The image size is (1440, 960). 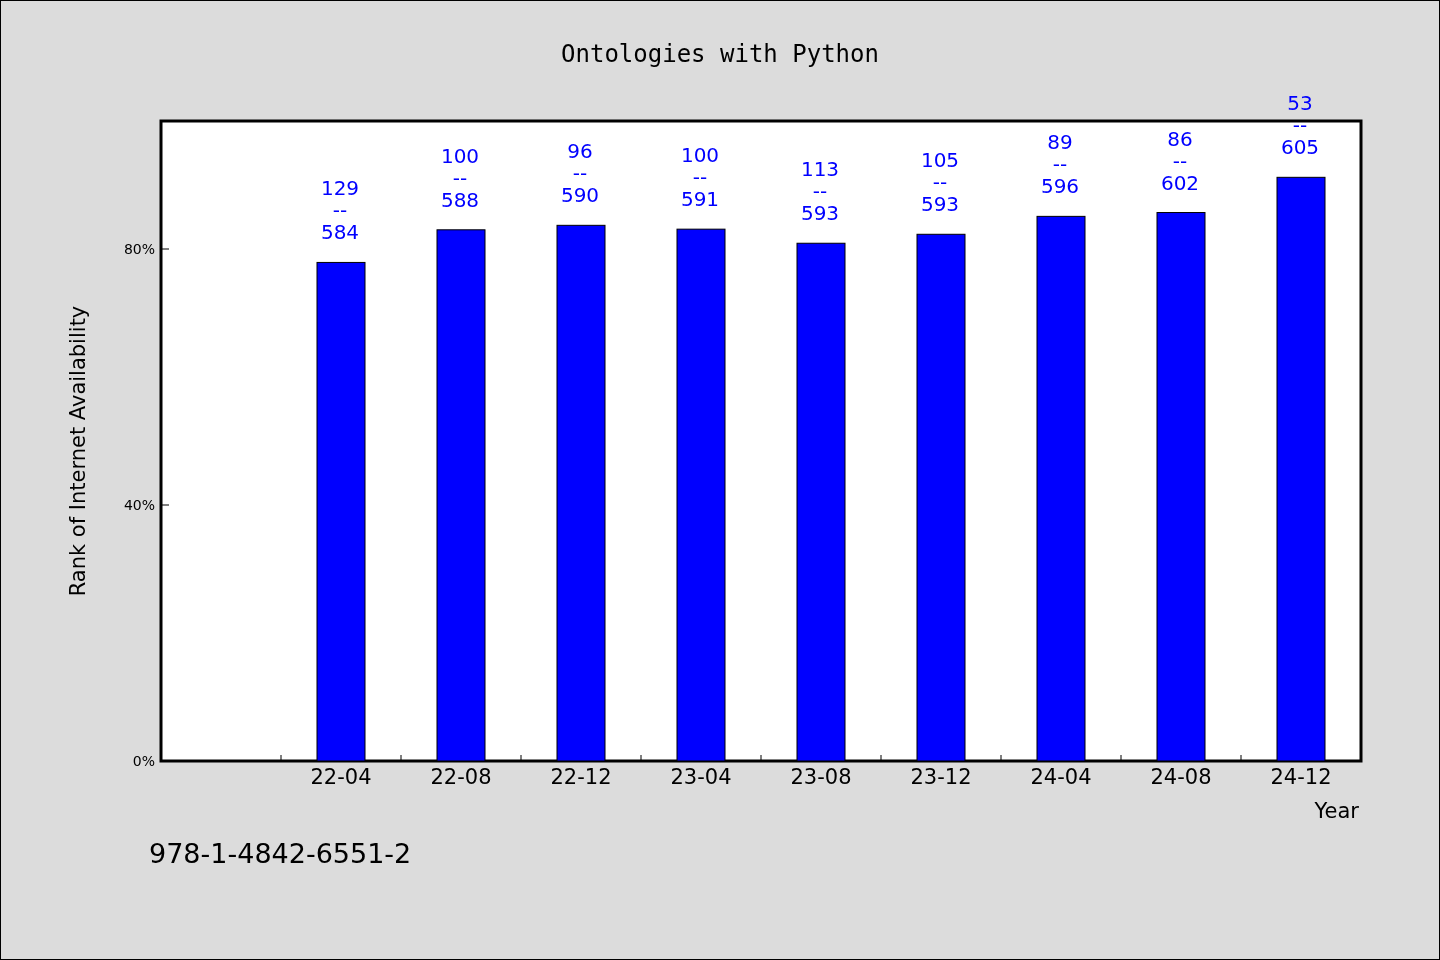 I want to click on value-label: 605, so click(x=1300, y=147).